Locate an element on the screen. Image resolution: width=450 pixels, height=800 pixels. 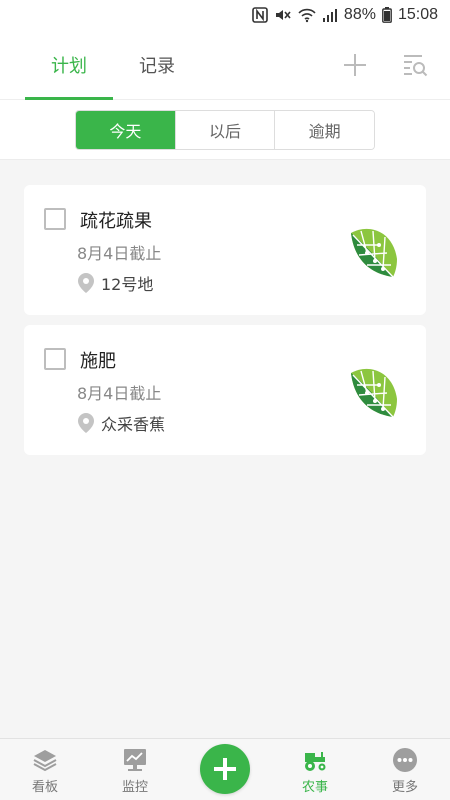
tab-record-label: 记录 is located at coordinates (157, 66).